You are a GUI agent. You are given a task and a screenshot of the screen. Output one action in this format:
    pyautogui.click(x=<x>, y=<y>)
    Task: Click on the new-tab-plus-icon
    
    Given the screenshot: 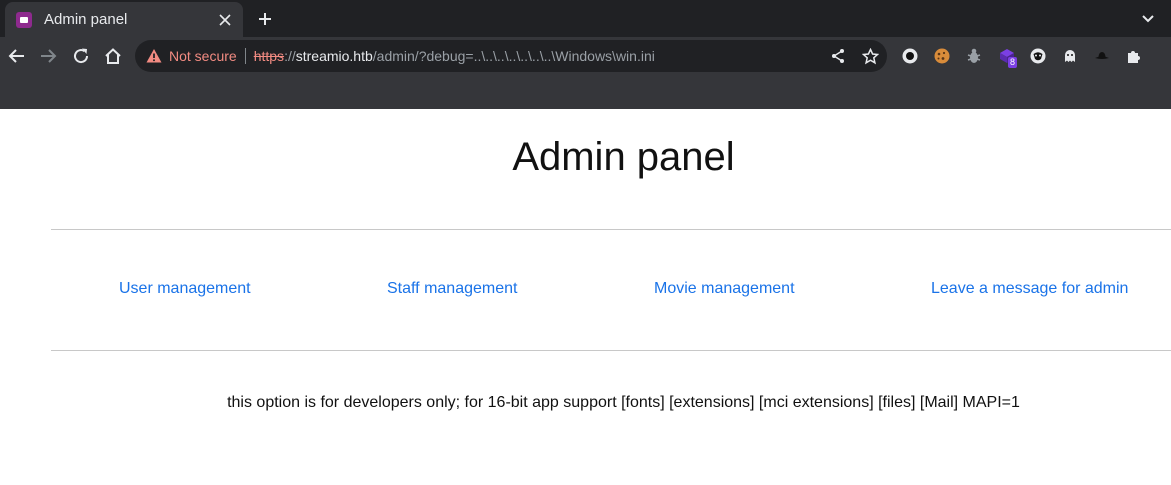 What is the action you would take?
    pyautogui.click(x=265, y=19)
    